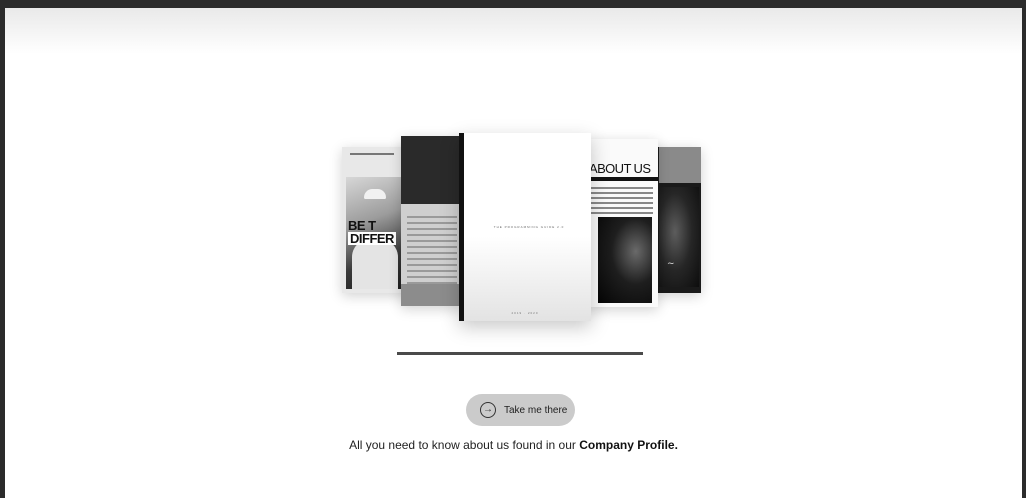  What do you see at coordinates (432, 170) in the screenshot?
I see `page-photo` at bounding box center [432, 170].